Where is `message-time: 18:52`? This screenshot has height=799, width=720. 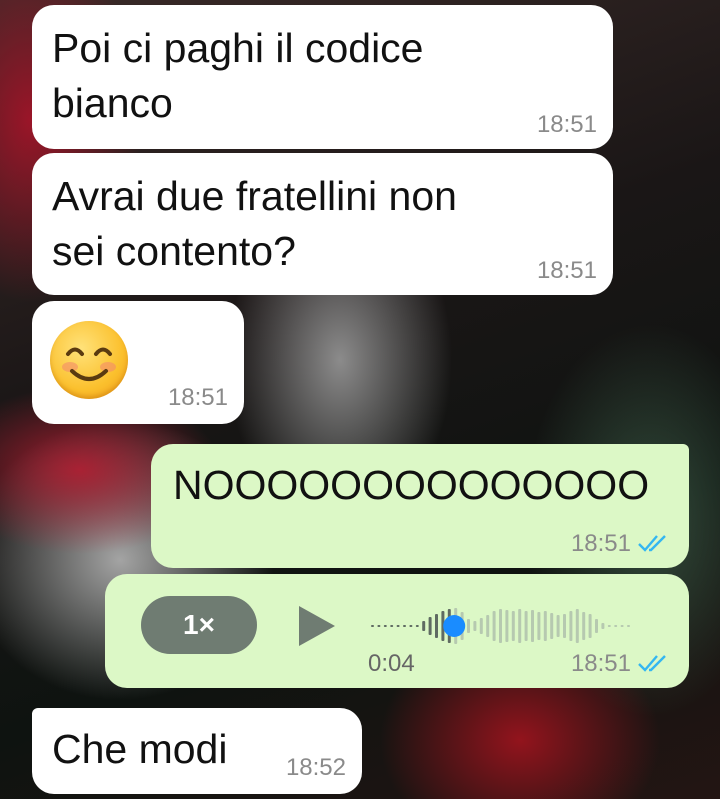 message-time: 18:52 is located at coordinates (315, 767).